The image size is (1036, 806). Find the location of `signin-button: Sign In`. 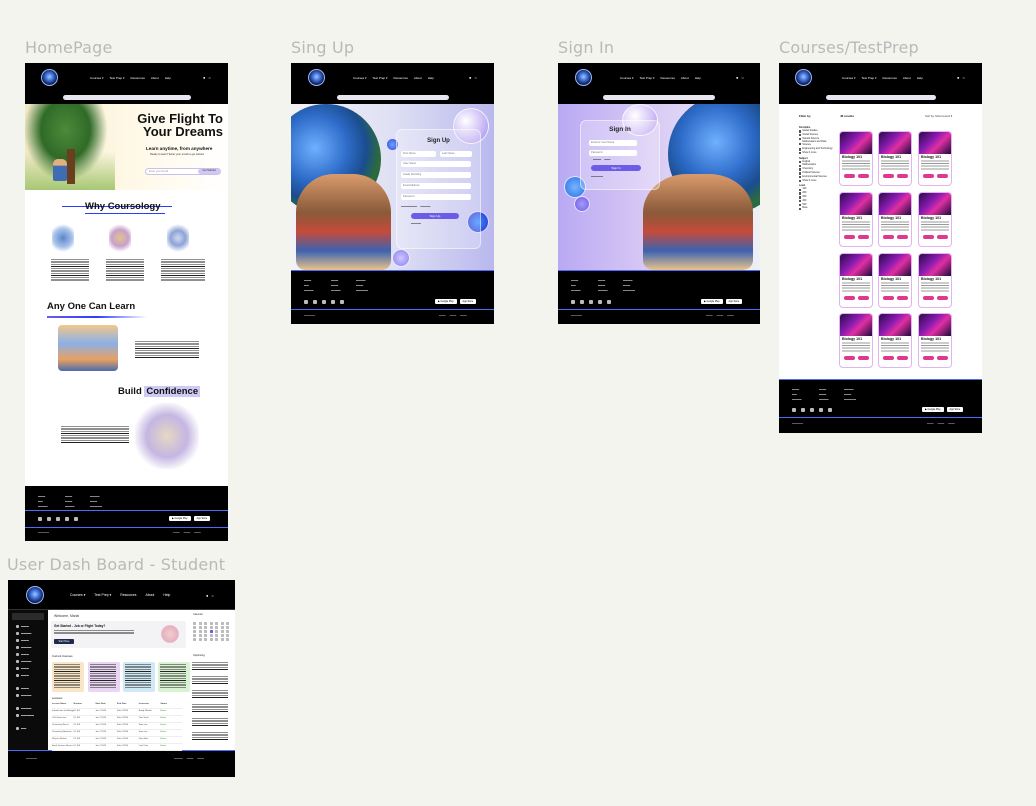

signin-button: Sign In is located at coordinates (616, 168).